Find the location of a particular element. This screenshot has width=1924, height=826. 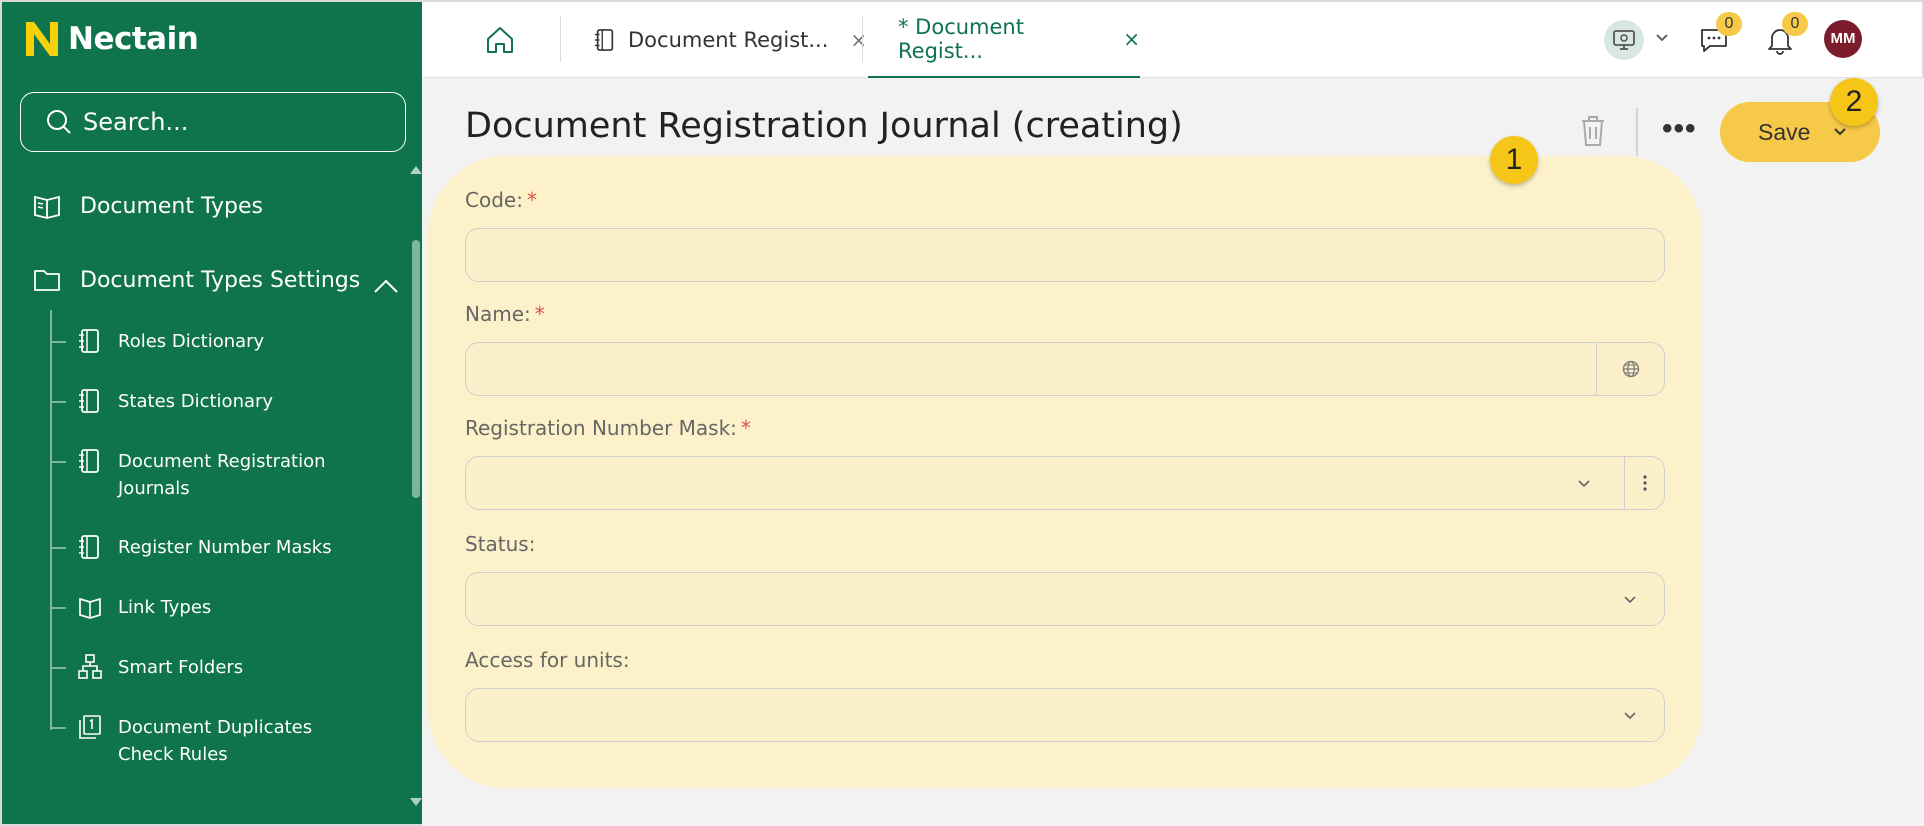

mask-options-button is located at coordinates (1644, 483).